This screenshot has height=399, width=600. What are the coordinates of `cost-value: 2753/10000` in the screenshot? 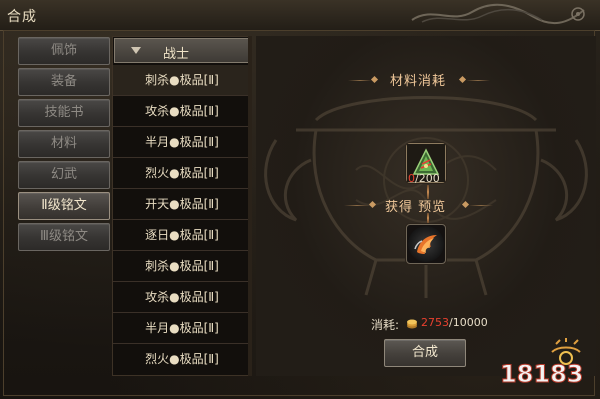 It's located at (454, 322).